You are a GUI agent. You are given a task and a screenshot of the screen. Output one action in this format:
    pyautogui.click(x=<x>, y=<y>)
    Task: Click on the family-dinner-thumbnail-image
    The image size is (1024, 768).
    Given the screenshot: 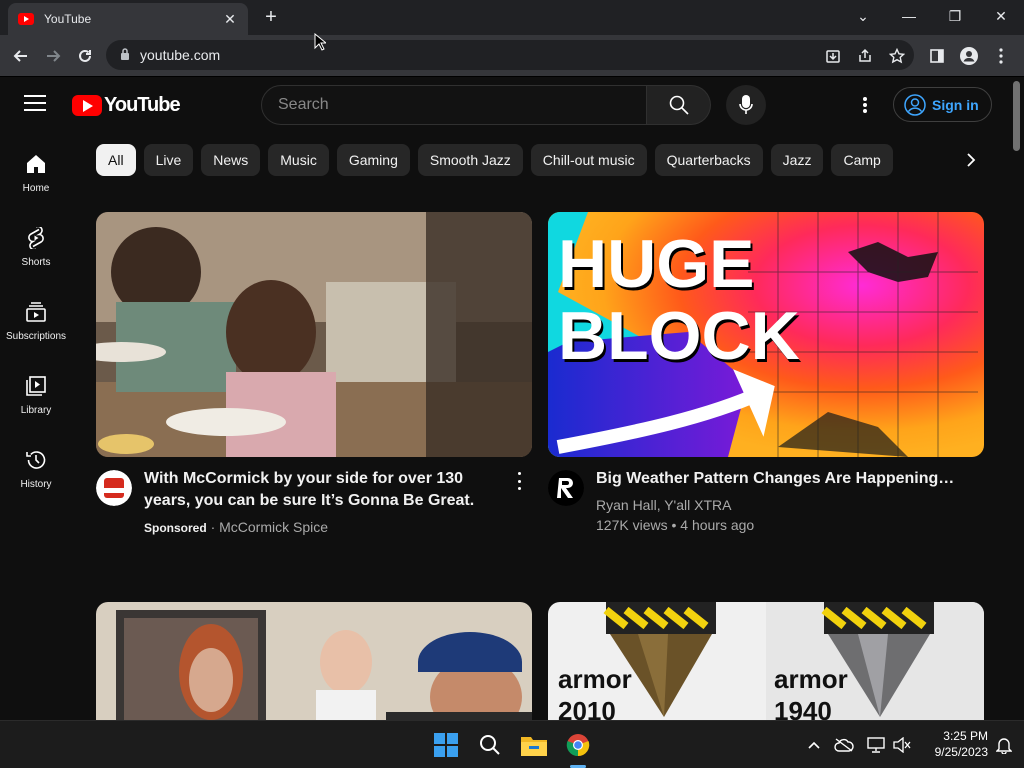 What is the action you would take?
    pyautogui.click(x=314, y=334)
    